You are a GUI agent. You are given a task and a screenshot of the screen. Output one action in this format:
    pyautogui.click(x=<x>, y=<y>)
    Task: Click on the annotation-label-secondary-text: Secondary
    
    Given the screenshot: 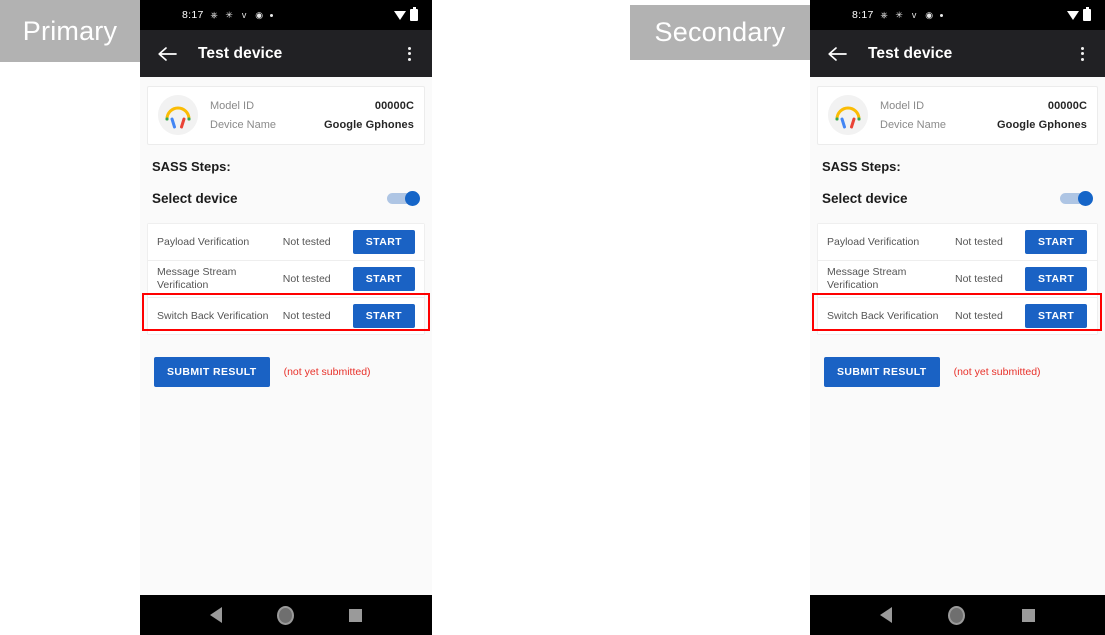 What is the action you would take?
    pyautogui.click(x=720, y=32)
    